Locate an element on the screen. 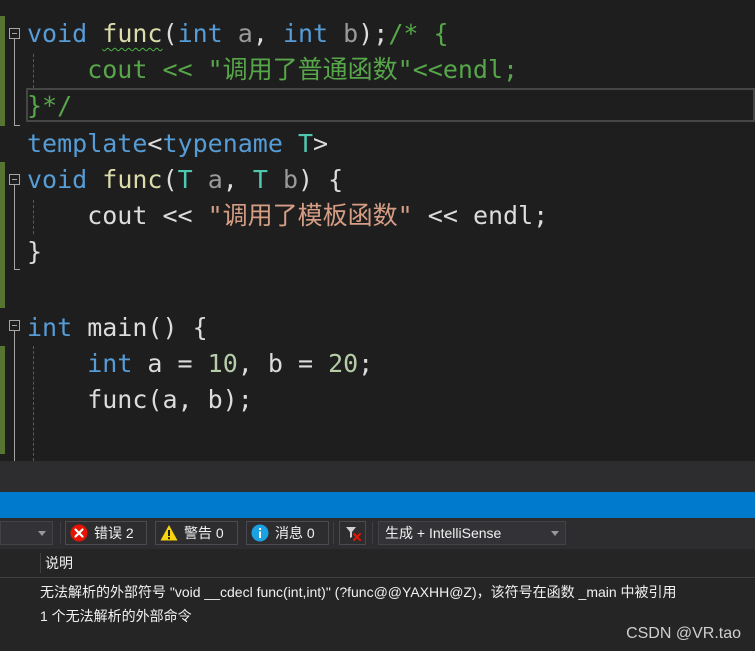 This screenshot has width=755, height=651. code-line: int main() { is located at coordinates (117, 328).